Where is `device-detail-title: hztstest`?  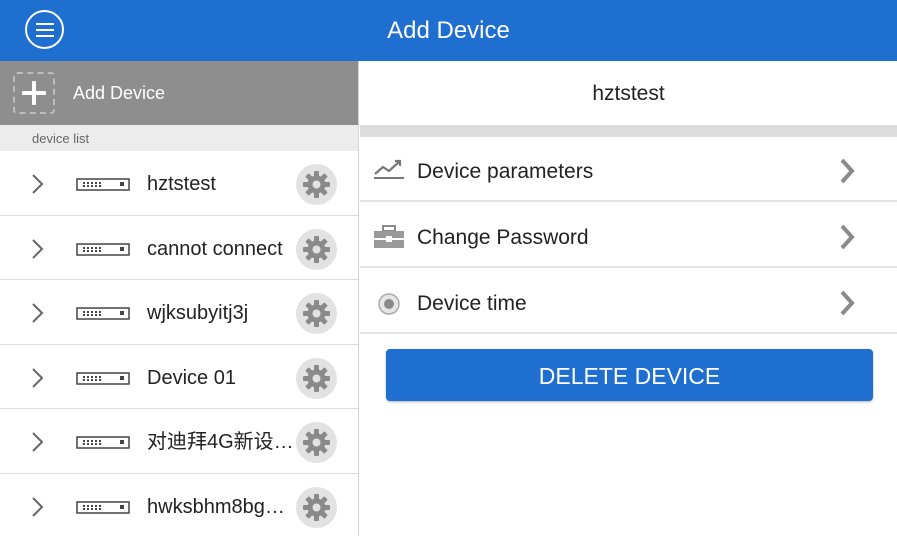
device-detail-title: hztstest is located at coordinates (628, 93).